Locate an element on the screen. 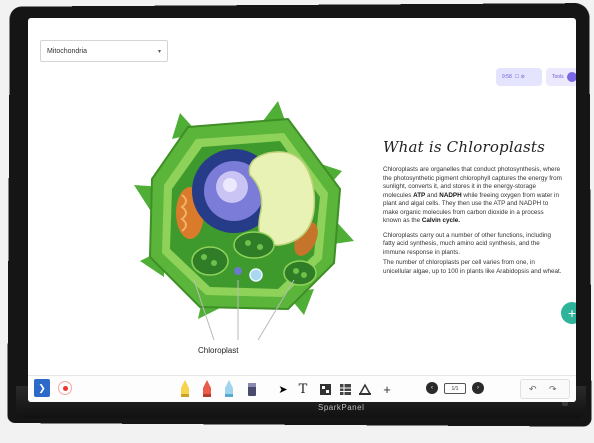  move-icon: + is located at coordinates (387, 389).